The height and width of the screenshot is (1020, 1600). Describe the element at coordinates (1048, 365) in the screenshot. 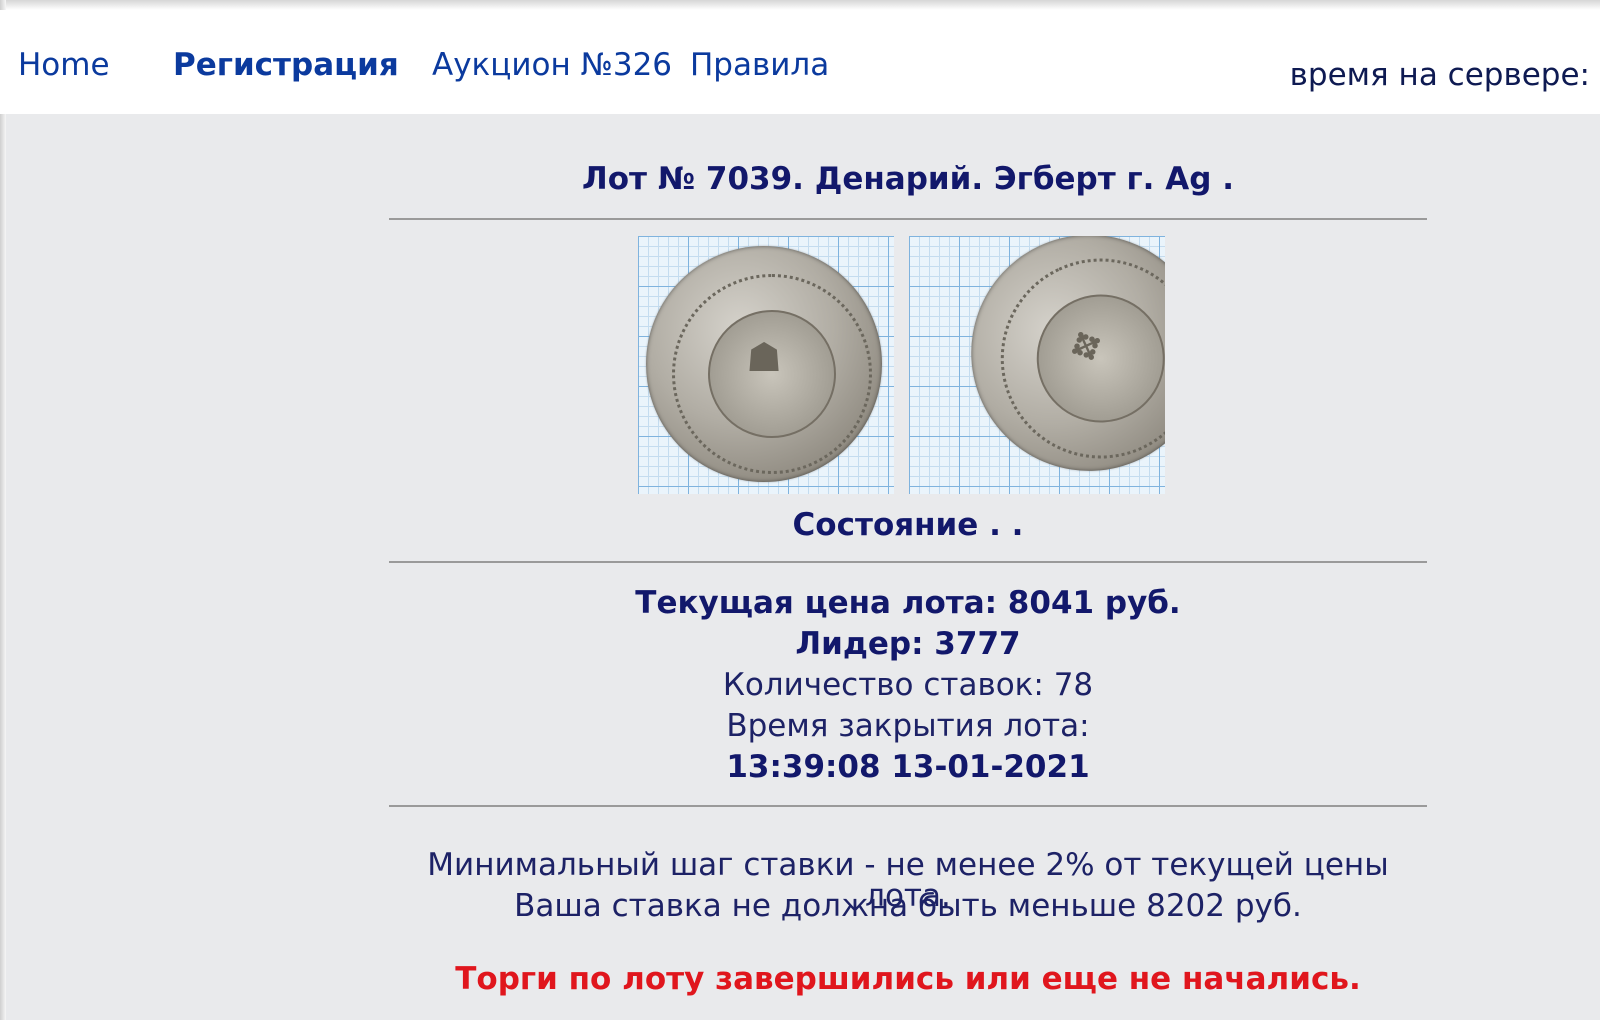

I see `coin-disc: ✥` at that location.